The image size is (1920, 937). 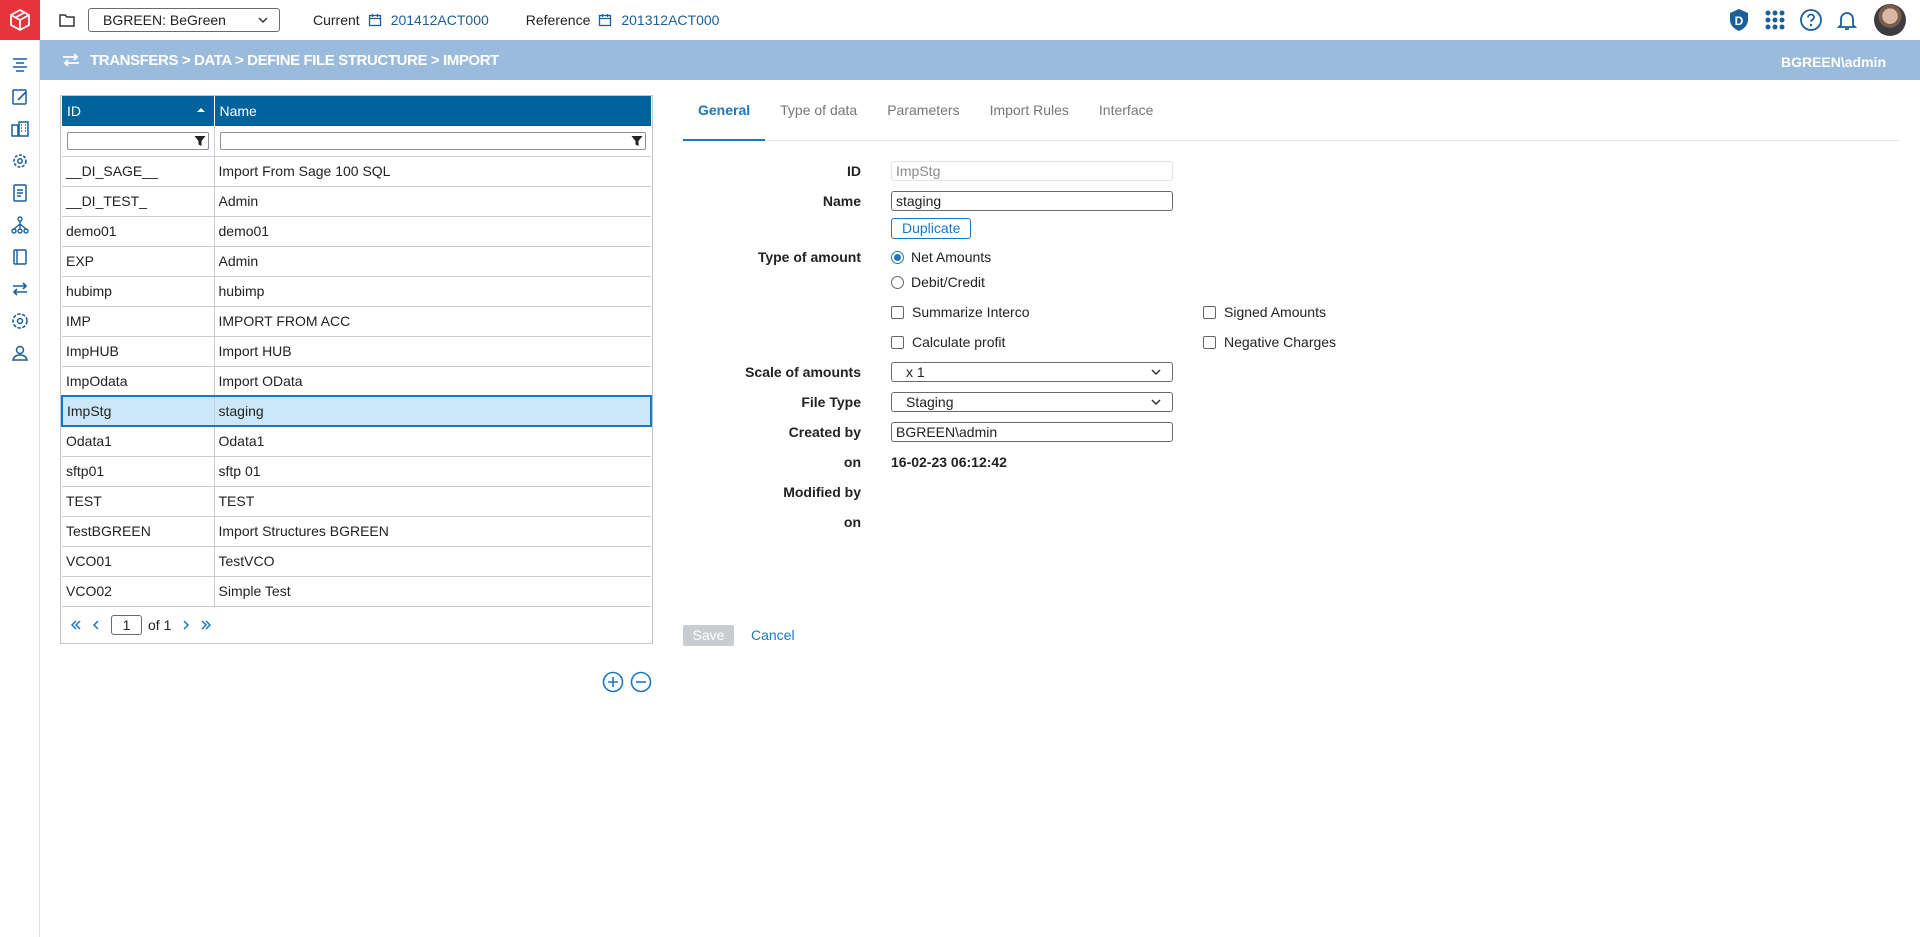 I want to click on table-row: Odata1 Odata1, so click(x=356, y=441).